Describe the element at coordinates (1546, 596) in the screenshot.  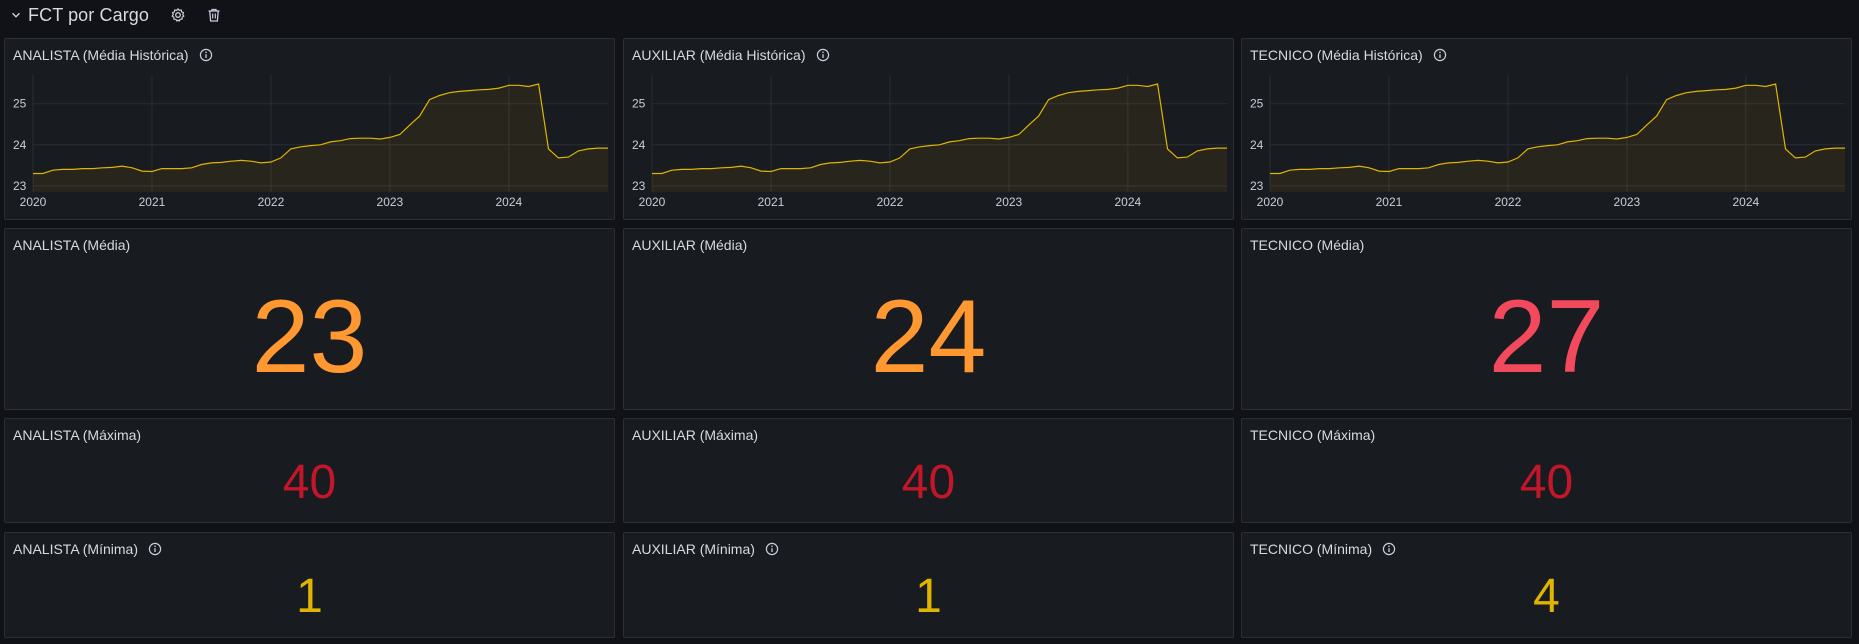
I see `stat-value: 4` at that location.